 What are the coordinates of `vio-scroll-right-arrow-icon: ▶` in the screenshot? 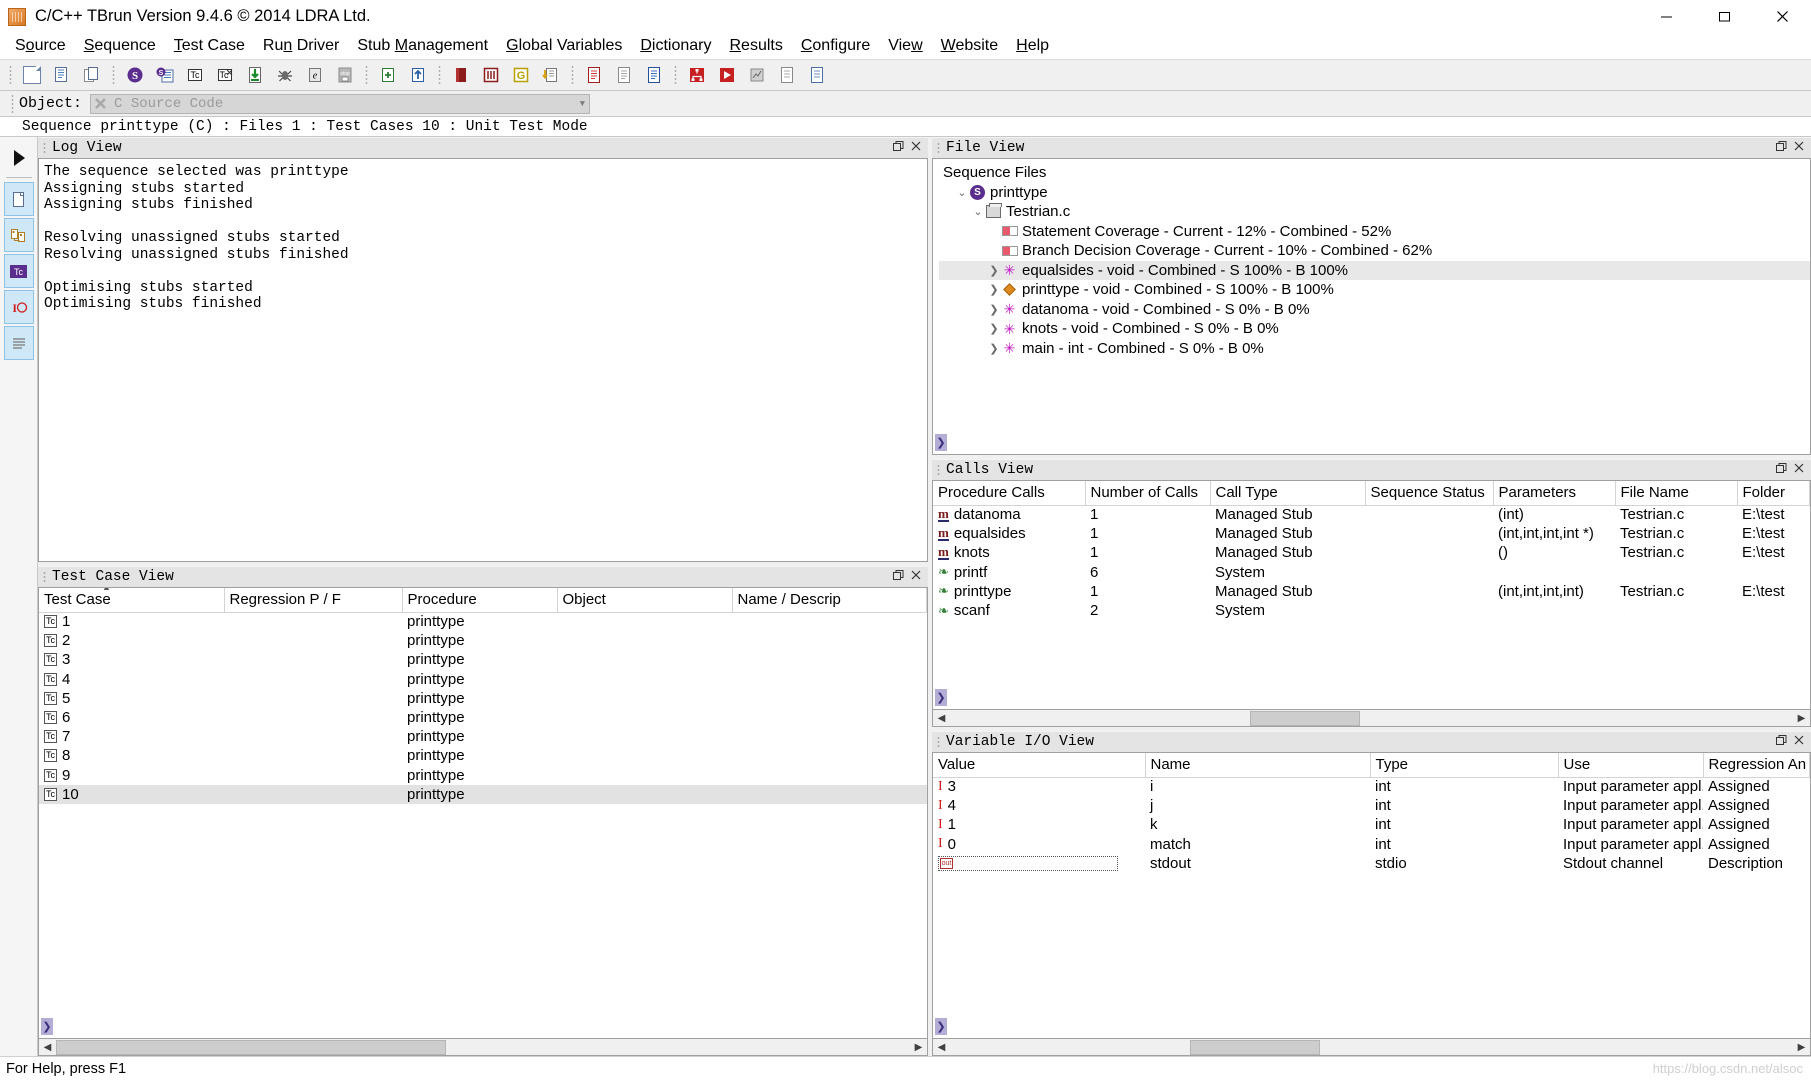 It's located at (1801, 1047).